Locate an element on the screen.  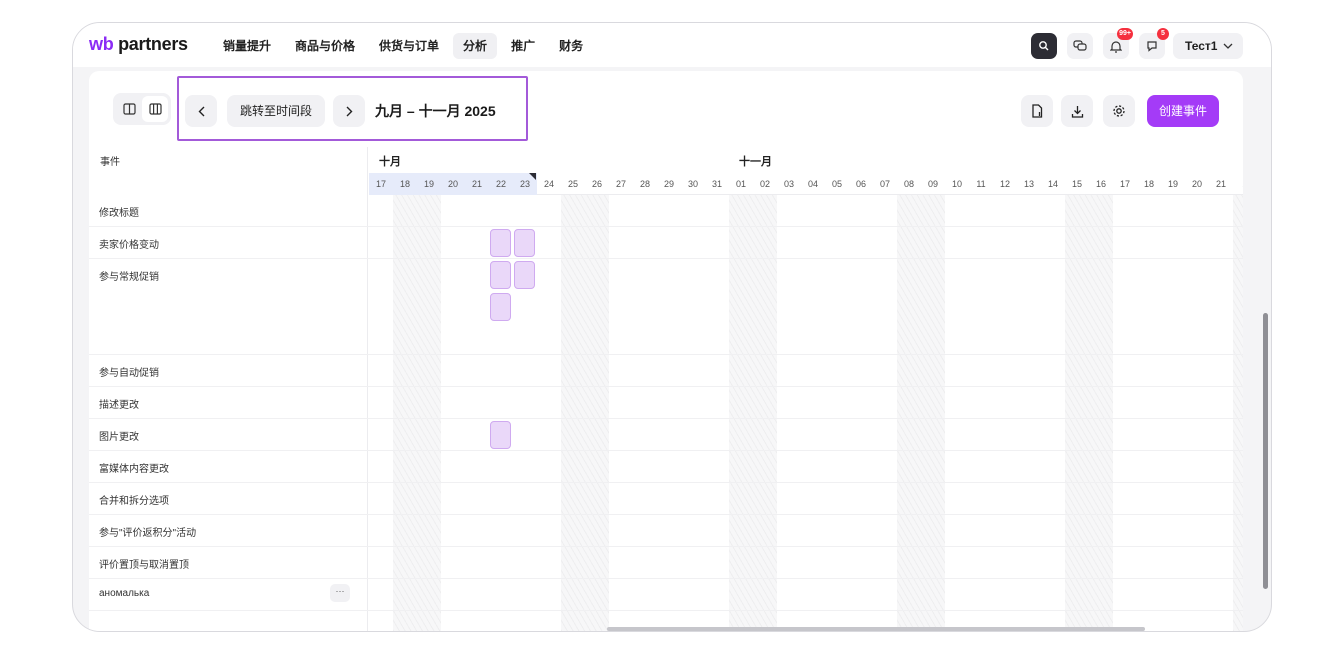
user-name: Тест1 is located at coordinates (1201, 46).